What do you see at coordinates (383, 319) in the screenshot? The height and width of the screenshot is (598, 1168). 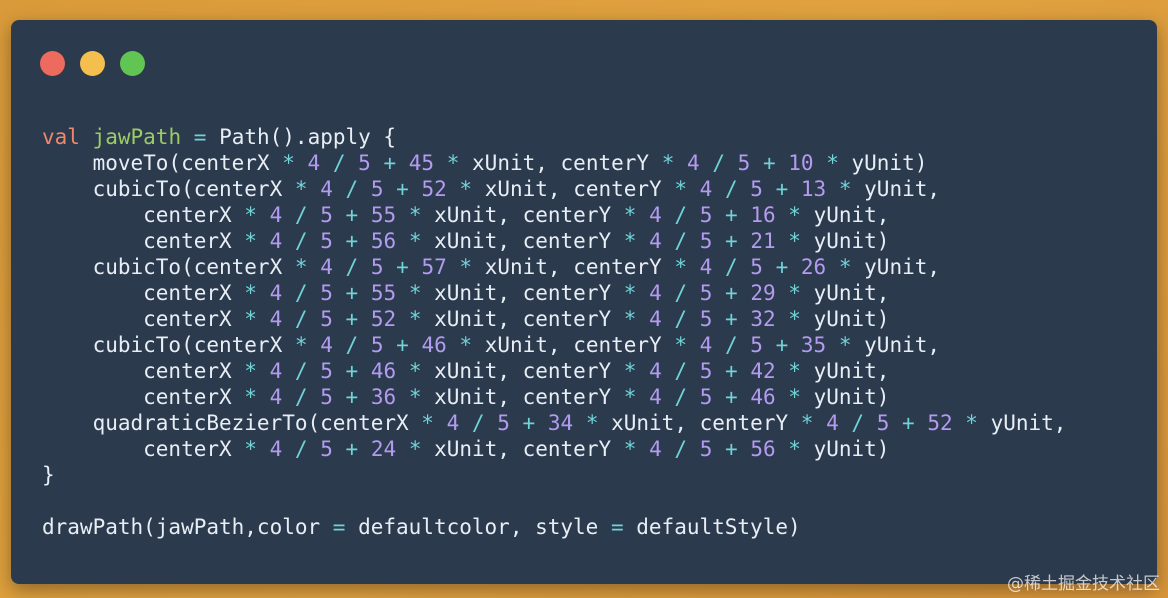 I see `code-token: 52` at bounding box center [383, 319].